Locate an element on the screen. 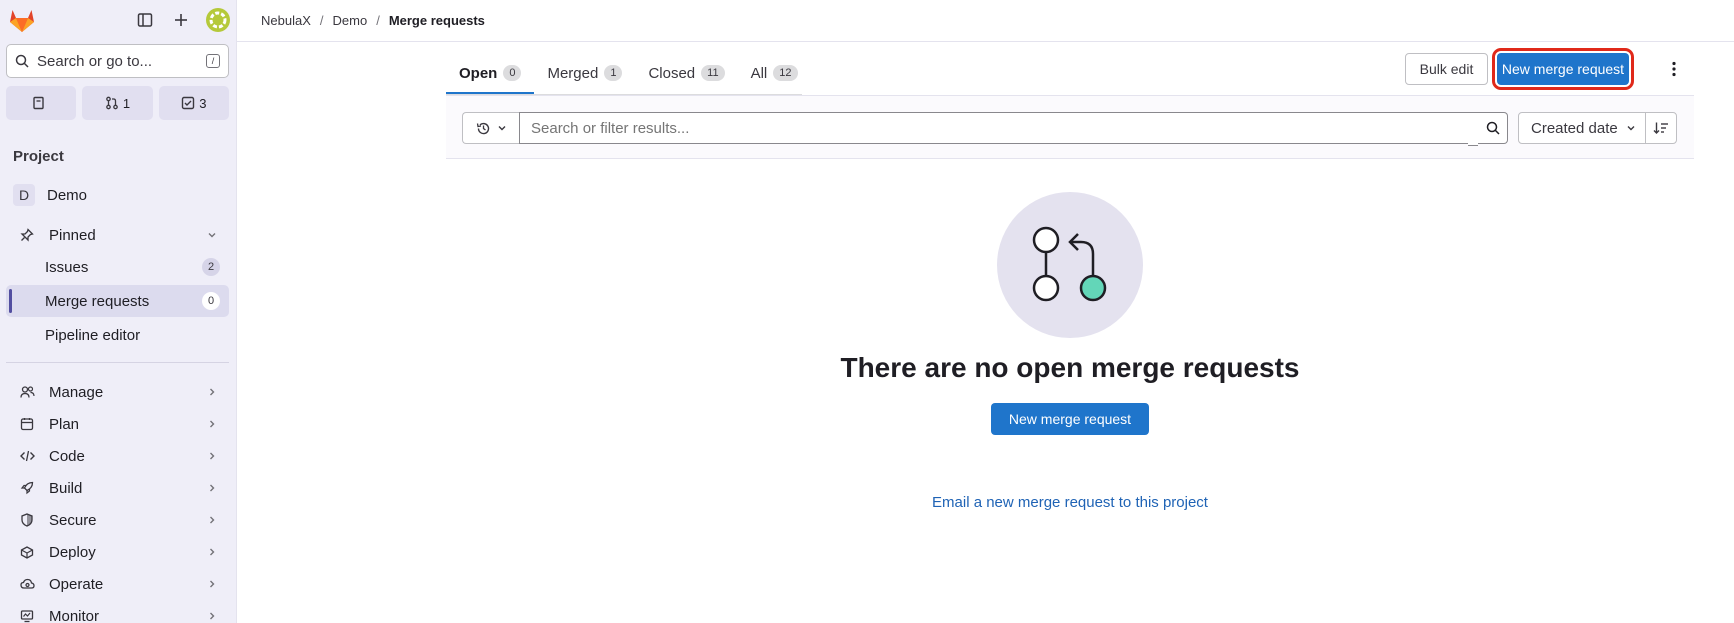  sidebar-item-label: Monitor is located at coordinates (74, 615).